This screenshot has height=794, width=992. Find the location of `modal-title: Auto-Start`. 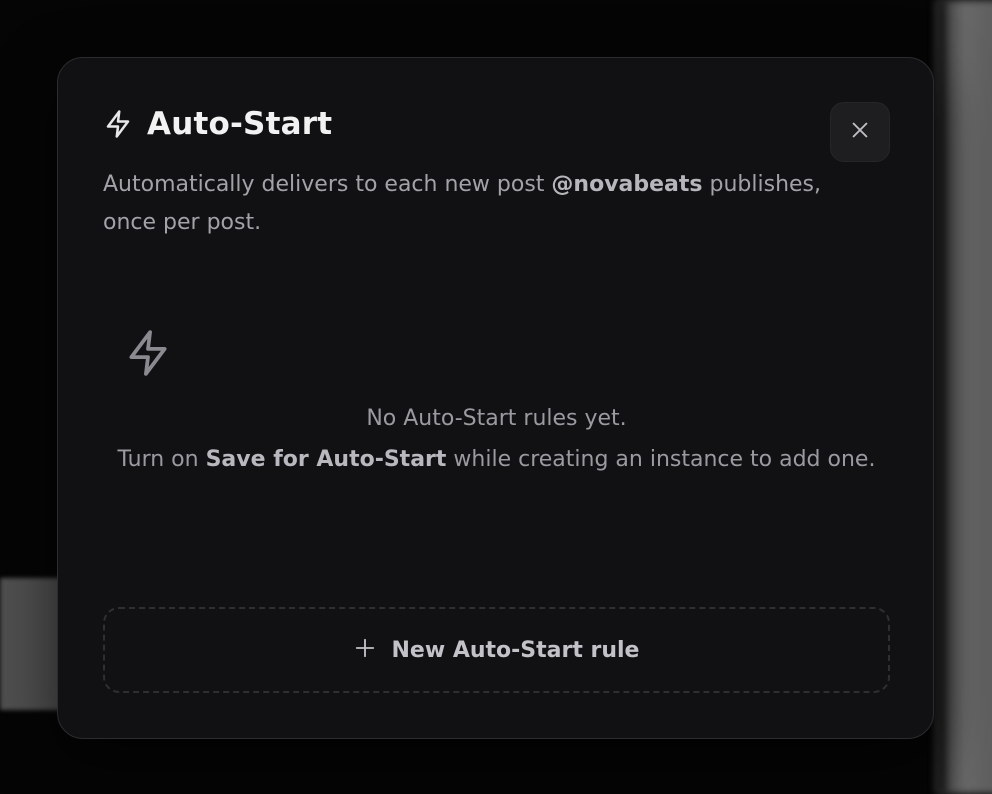

modal-title: Auto-Start is located at coordinates (240, 124).